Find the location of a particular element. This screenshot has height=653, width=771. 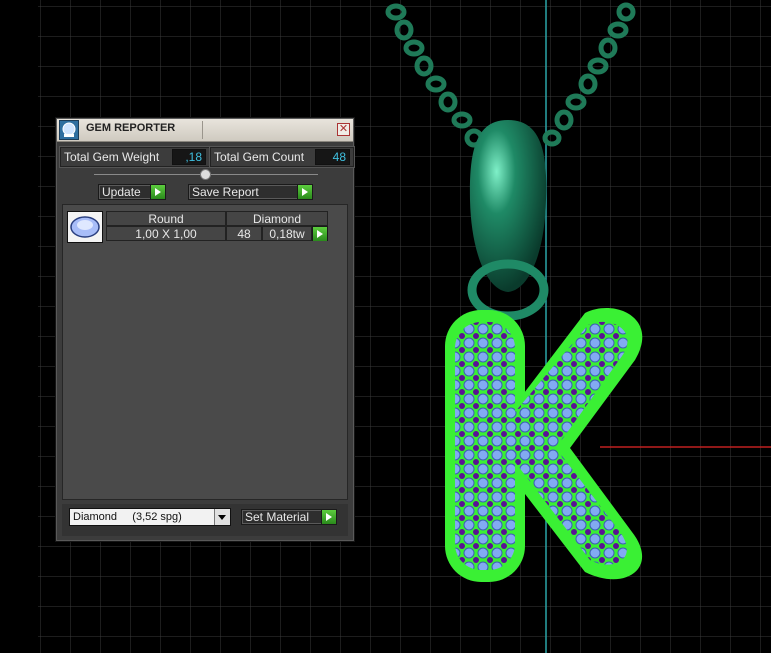

gem-reporter-icon is located at coordinates (69, 130).